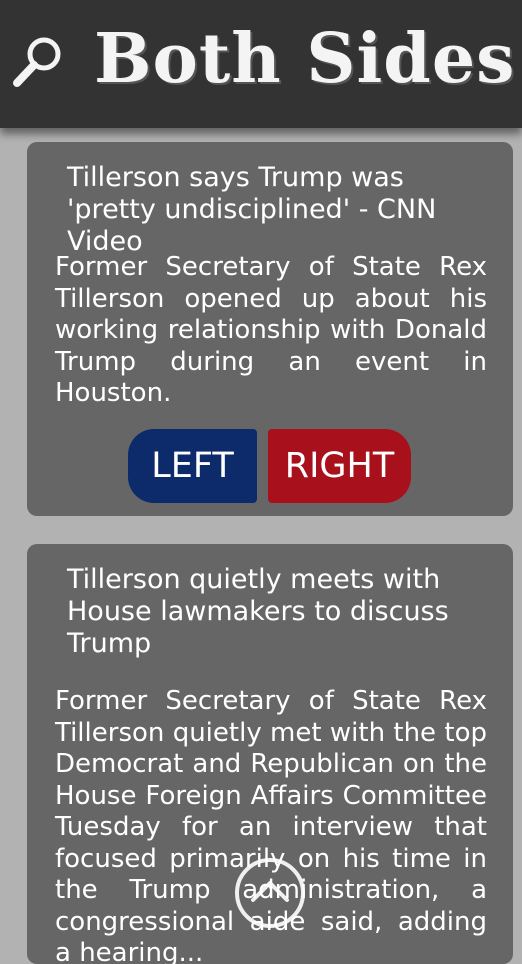 This screenshot has width=522, height=964. I want to click on left-button: LEFT, so click(192, 466).